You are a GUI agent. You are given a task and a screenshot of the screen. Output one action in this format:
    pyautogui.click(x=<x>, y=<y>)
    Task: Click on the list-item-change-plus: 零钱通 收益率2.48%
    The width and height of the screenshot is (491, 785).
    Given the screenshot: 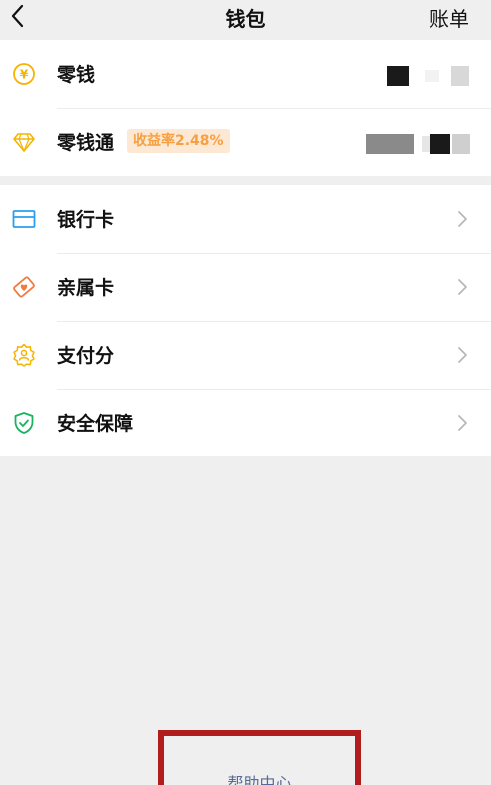 What is the action you would take?
    pyautogui.click(x=245, y=142)
    